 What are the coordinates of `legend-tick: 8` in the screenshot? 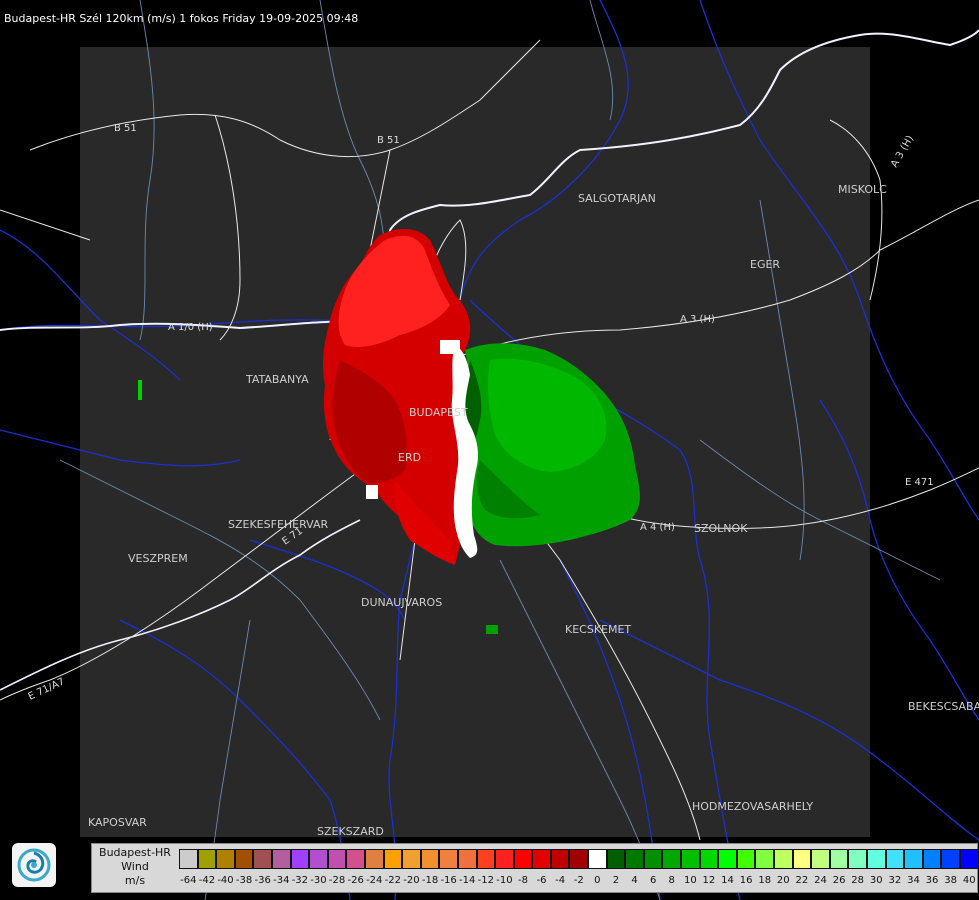 It's located at (671, 880).